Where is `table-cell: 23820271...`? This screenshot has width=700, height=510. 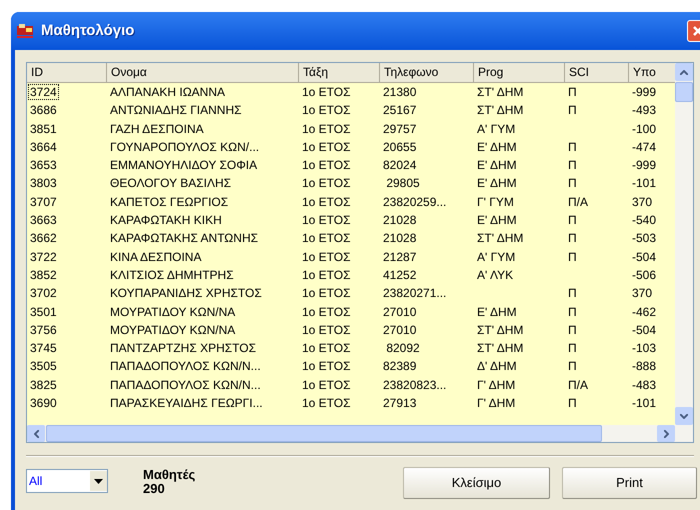 table-cell: 23820271... is located at coordinates (414, 293).